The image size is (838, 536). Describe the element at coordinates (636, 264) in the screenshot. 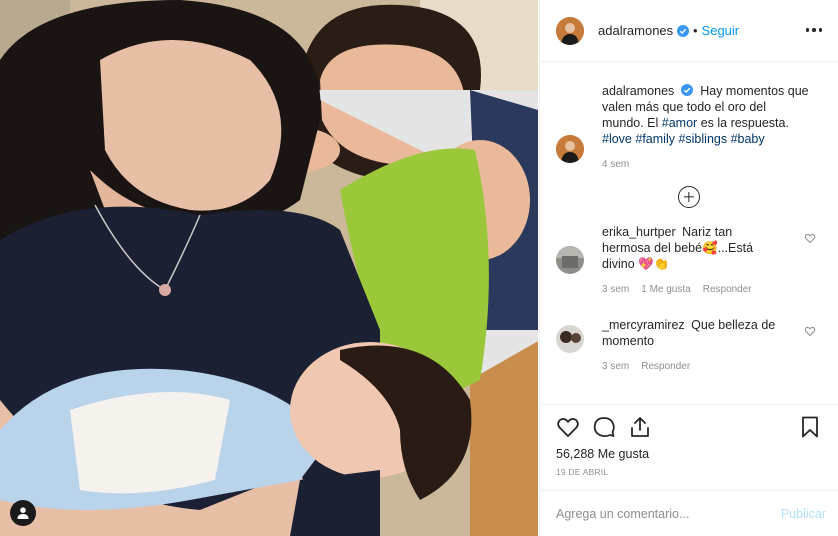

I see `comment-text: divino 💖👏` at that location.